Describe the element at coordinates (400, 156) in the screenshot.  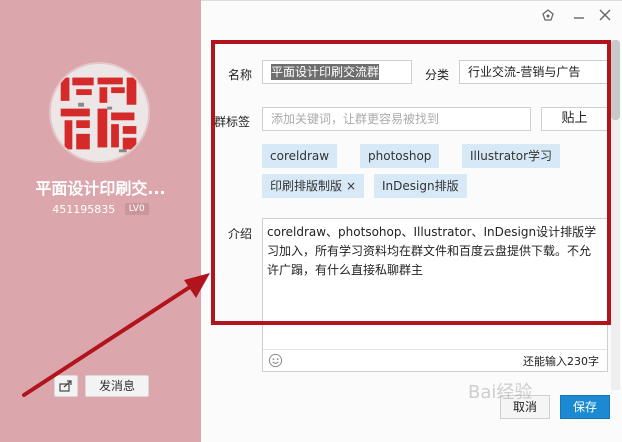
I see `tag-chip: photoshop` at that location.